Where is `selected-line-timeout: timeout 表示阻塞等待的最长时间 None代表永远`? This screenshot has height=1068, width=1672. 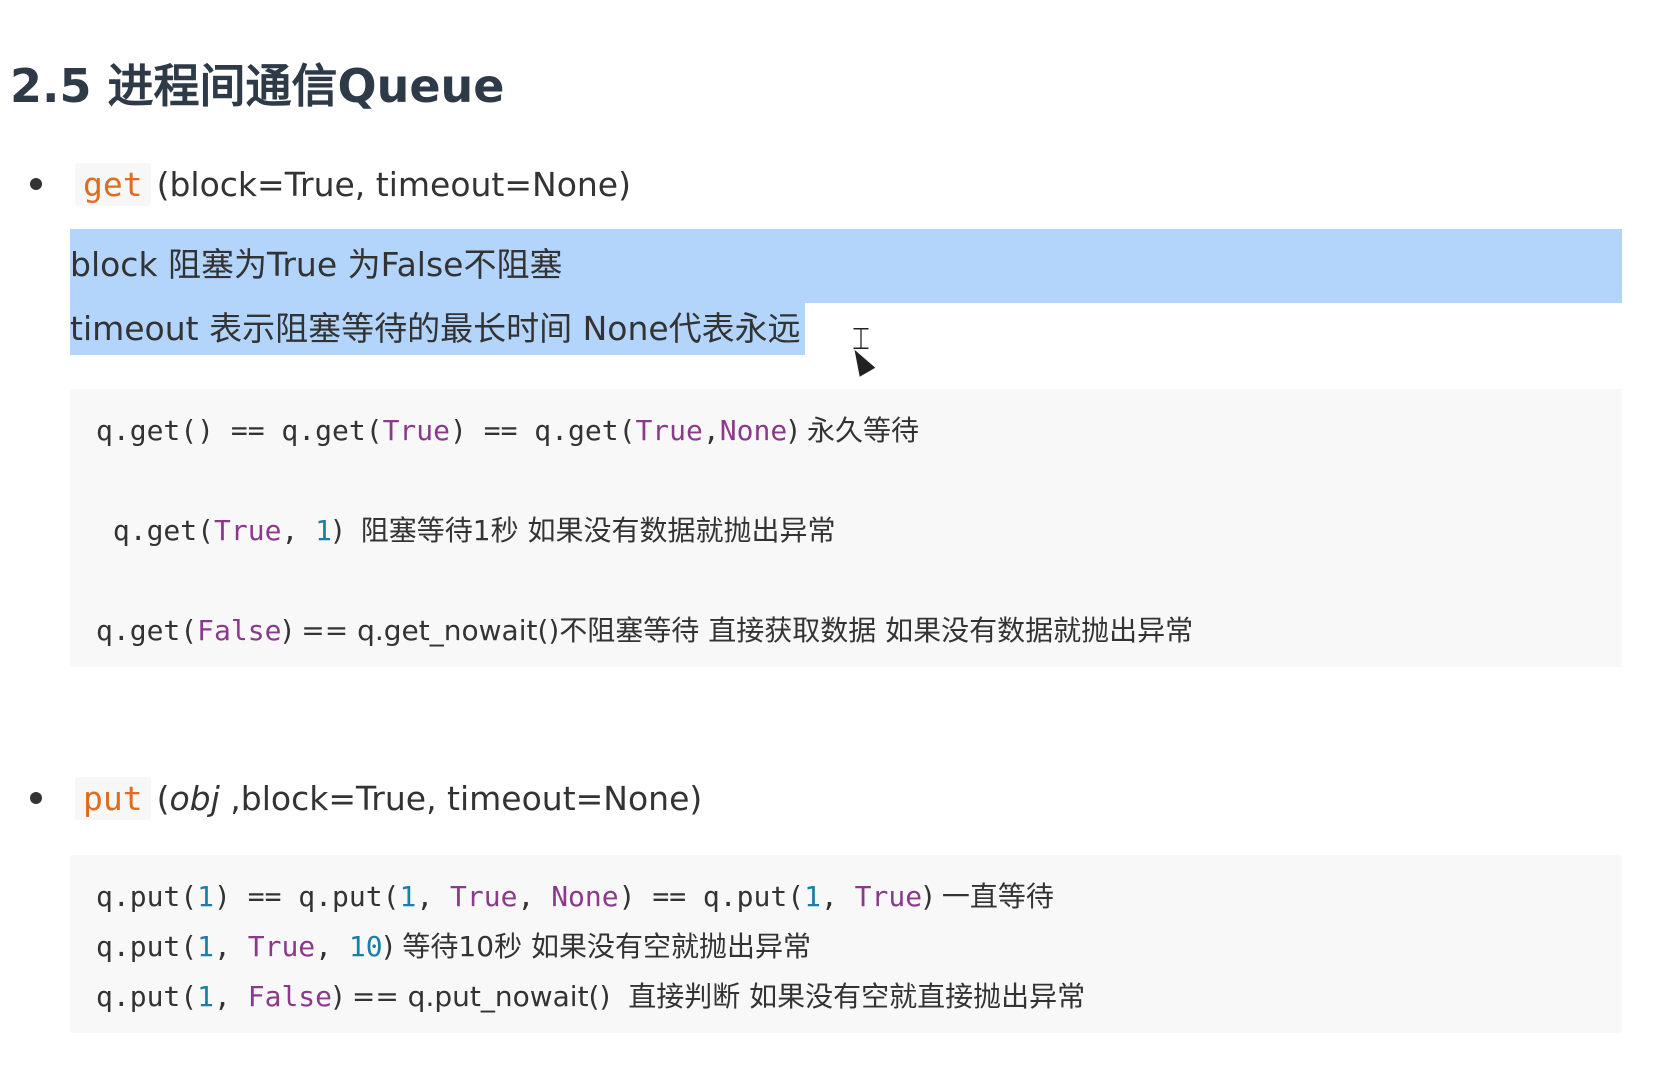 selected-line-timeout: timeout 表示阻塞等待的最长时间 None代表永远 is located at coordinates (437, 329).